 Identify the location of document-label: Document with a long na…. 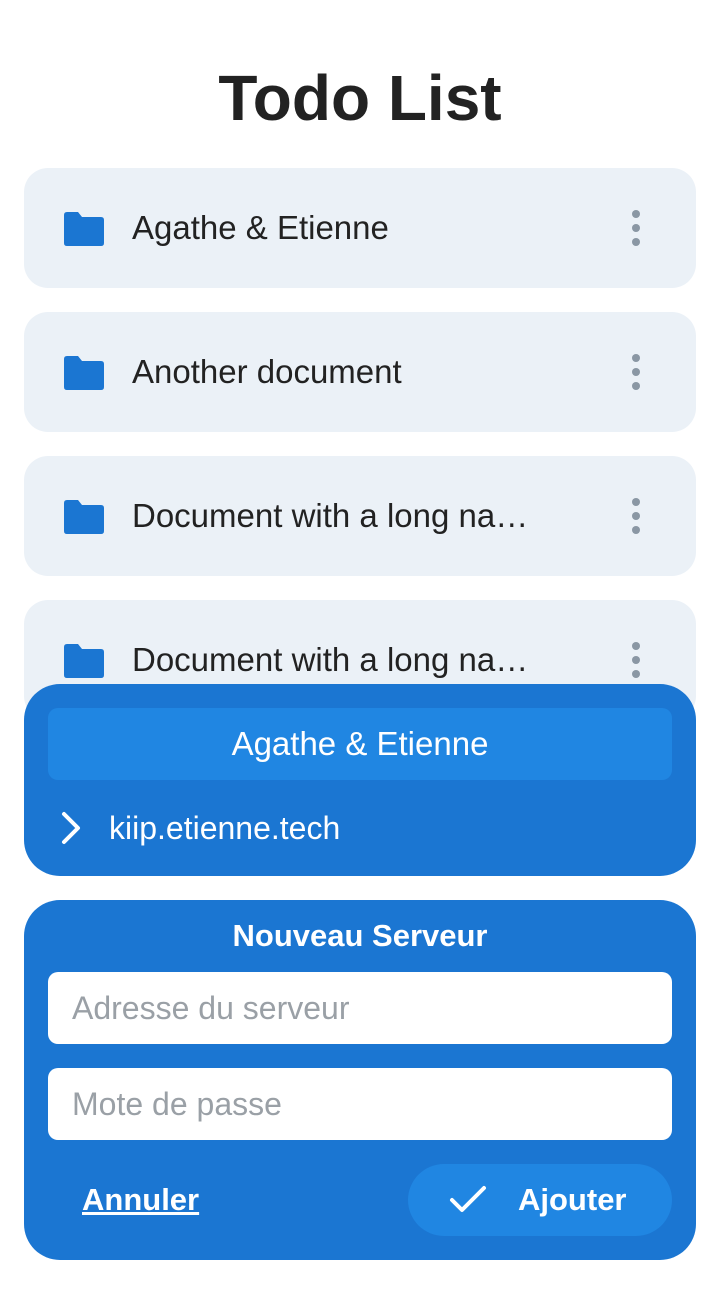
(330, 515).